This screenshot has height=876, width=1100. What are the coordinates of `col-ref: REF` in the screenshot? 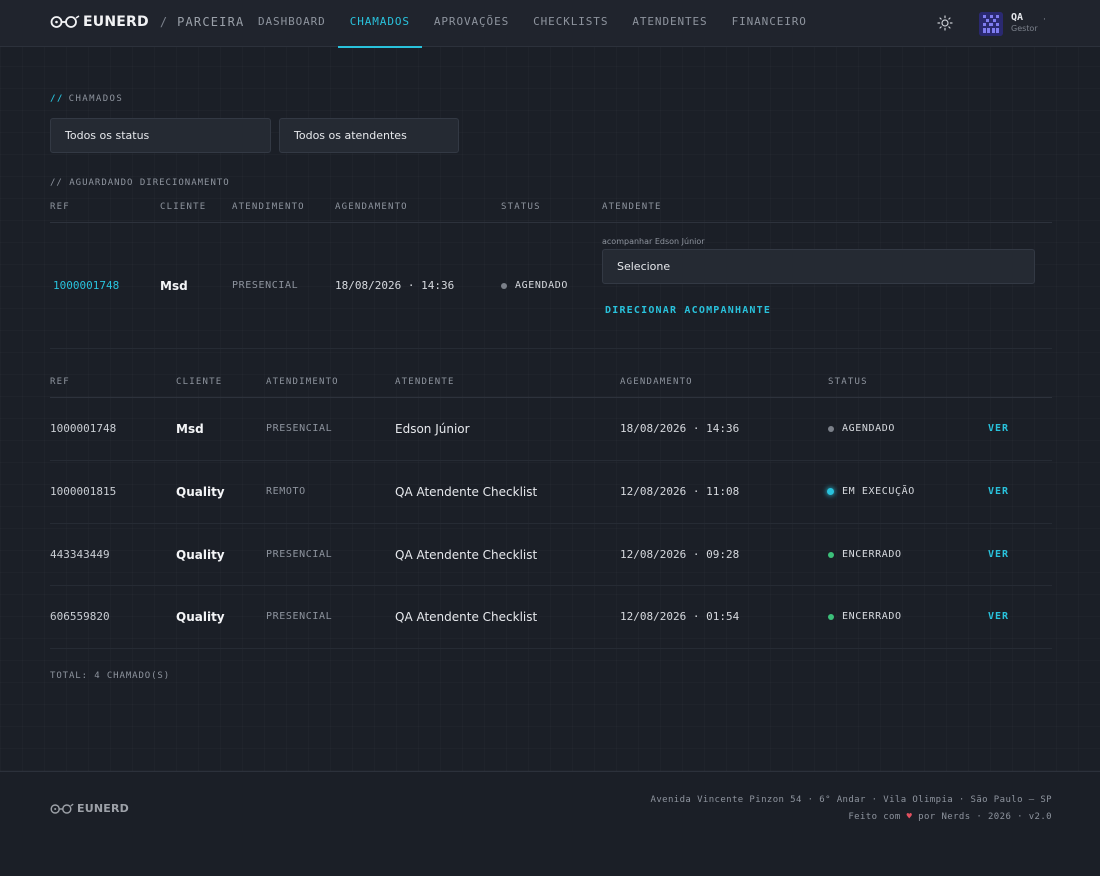 It's located at (60, 382).